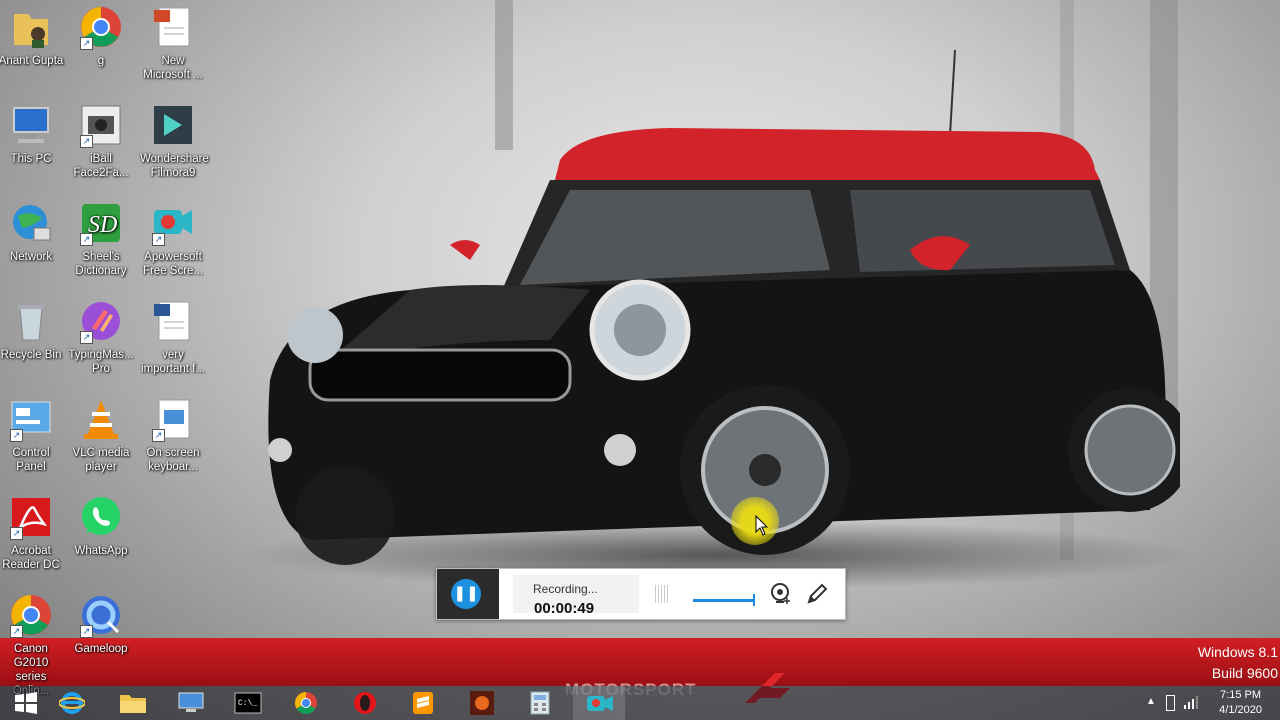  I want to click on webcam-button, so click(781, 594).